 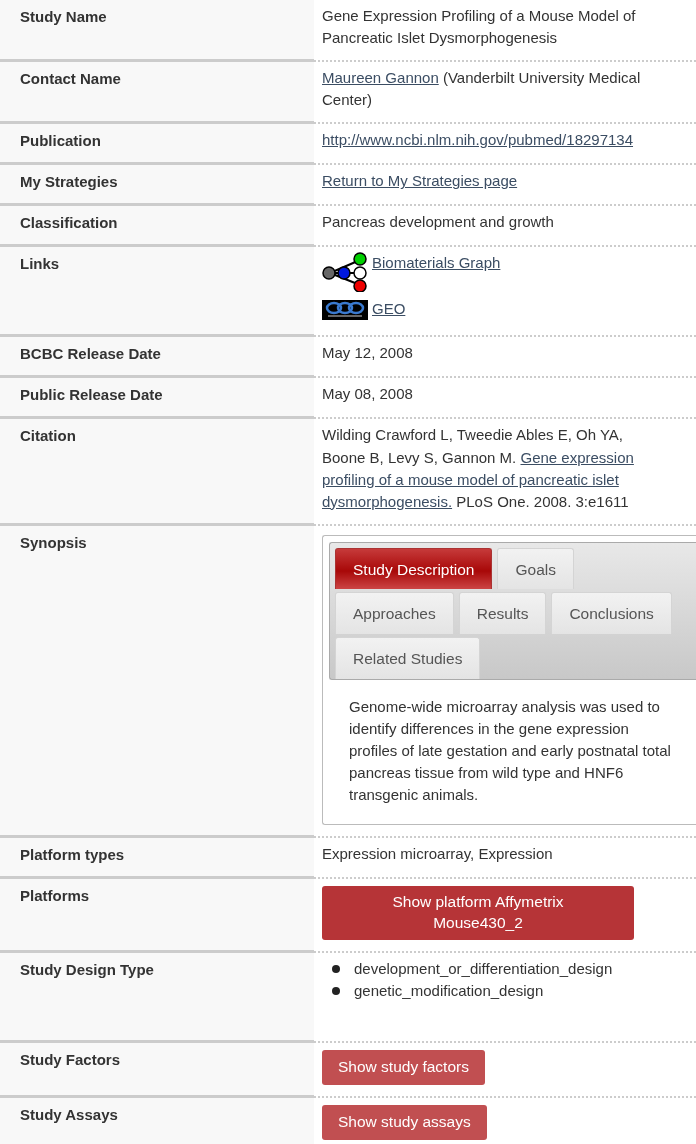 What do you see at coordinates (40, 264) in the screenshot?
I see `field-label: Links` at bounding box center [40, 264].